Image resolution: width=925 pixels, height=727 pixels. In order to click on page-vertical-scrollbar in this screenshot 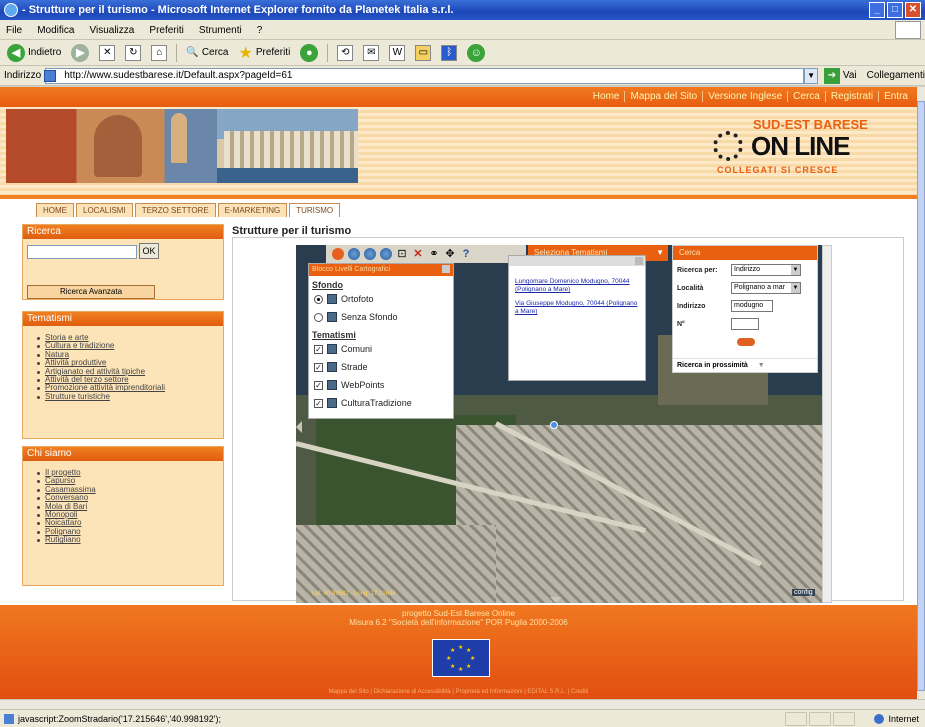, I will do `click(921, 393)`.